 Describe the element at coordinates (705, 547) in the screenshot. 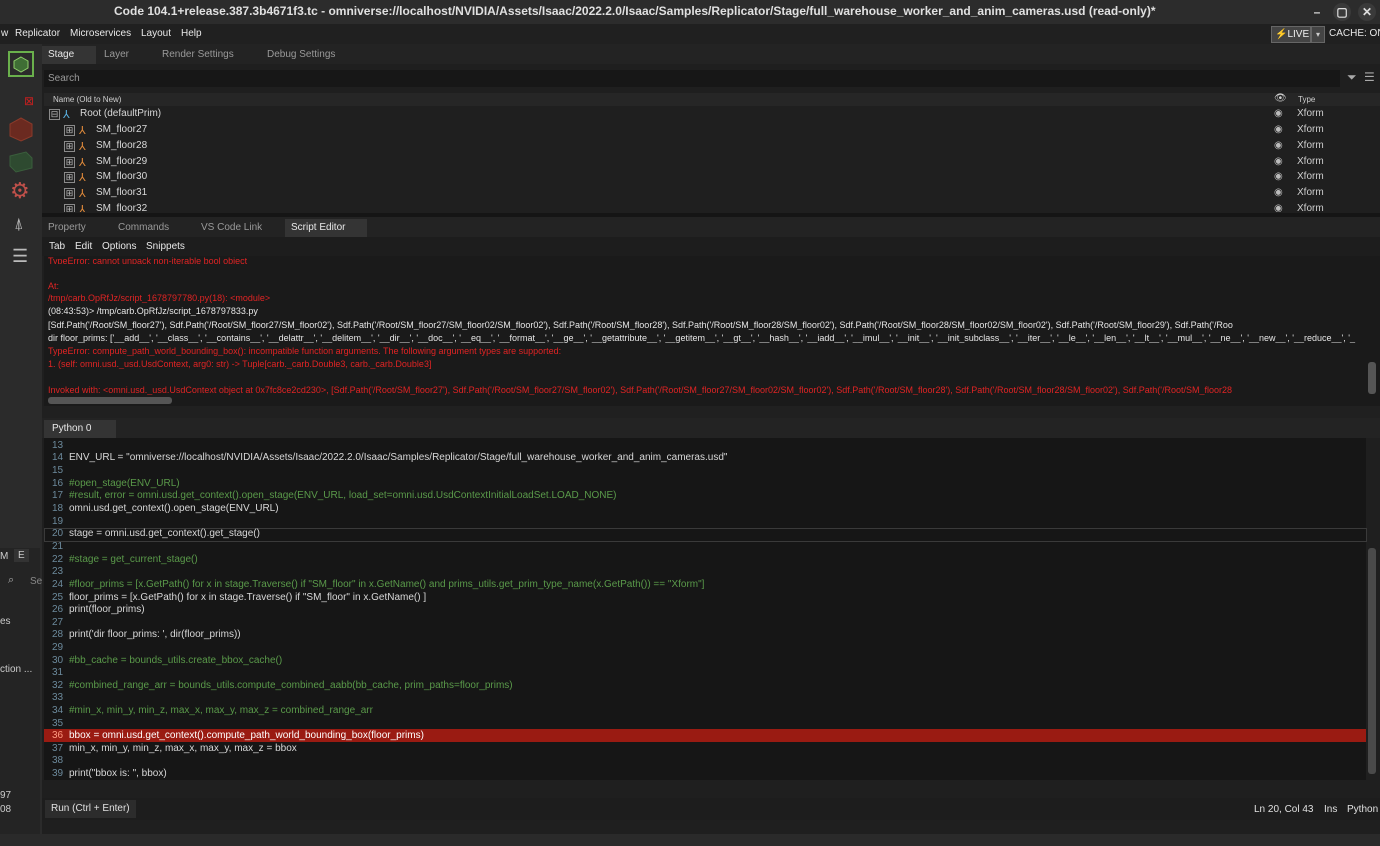

I see `code-line: 21` at that location.